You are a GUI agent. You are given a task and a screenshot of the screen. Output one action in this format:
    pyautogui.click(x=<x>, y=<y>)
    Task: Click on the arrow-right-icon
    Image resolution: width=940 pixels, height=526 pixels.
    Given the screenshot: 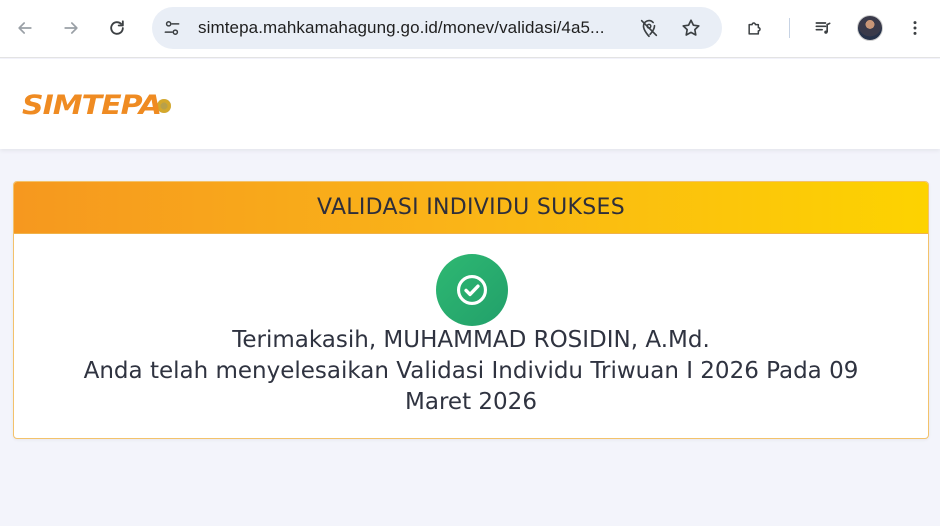 What is the action you would take?
    pyautogui.click(x=71, y=28)
    